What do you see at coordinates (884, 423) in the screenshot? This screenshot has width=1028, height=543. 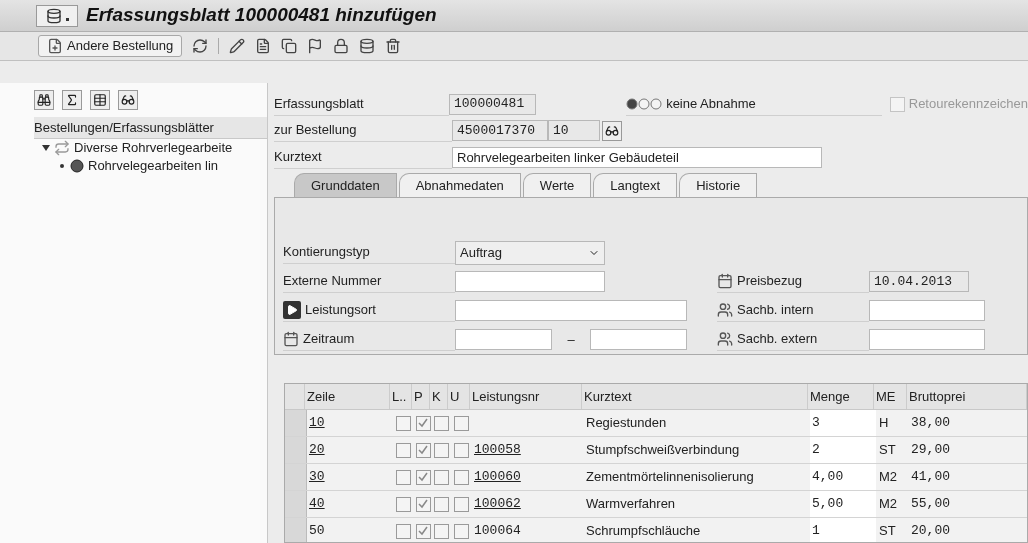 I see `table-cell-text: H` at bounding box center [884, 423].